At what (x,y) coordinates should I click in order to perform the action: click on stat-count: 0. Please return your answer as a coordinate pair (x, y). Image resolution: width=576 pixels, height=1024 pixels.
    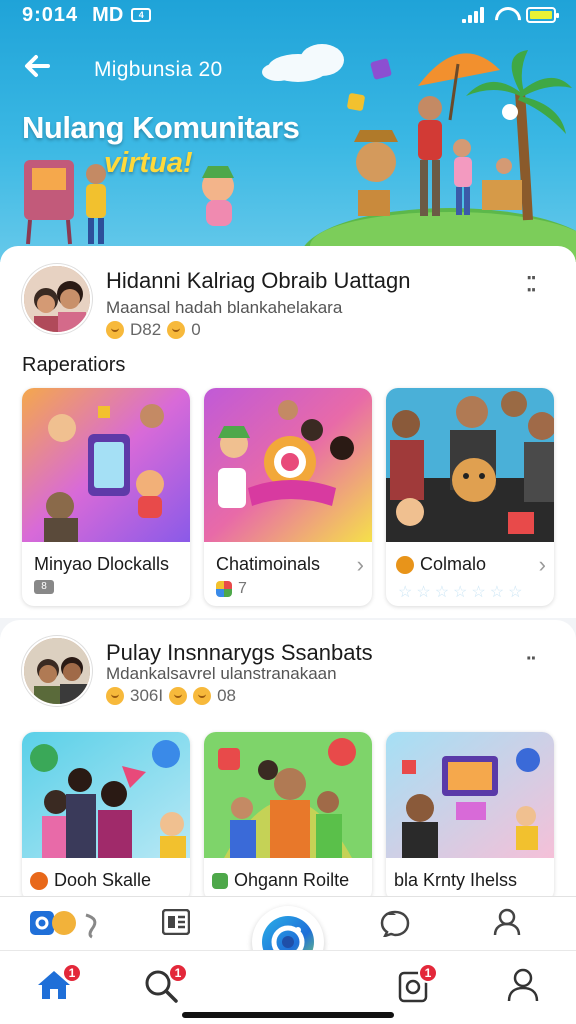
    Looking at the image, I should click on (196, 329).